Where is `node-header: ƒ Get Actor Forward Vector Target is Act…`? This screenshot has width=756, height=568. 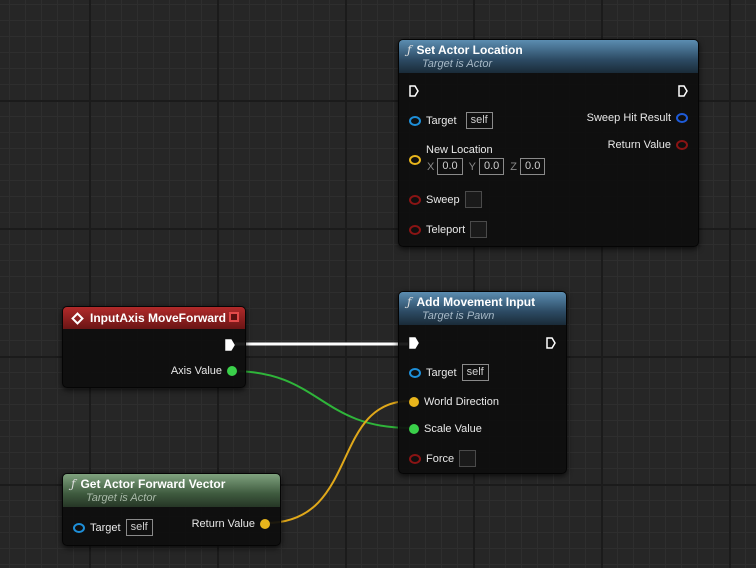 node-header: ƒ Get Actor Forward Vector Target is Act… is located at coordinates (171, 490).